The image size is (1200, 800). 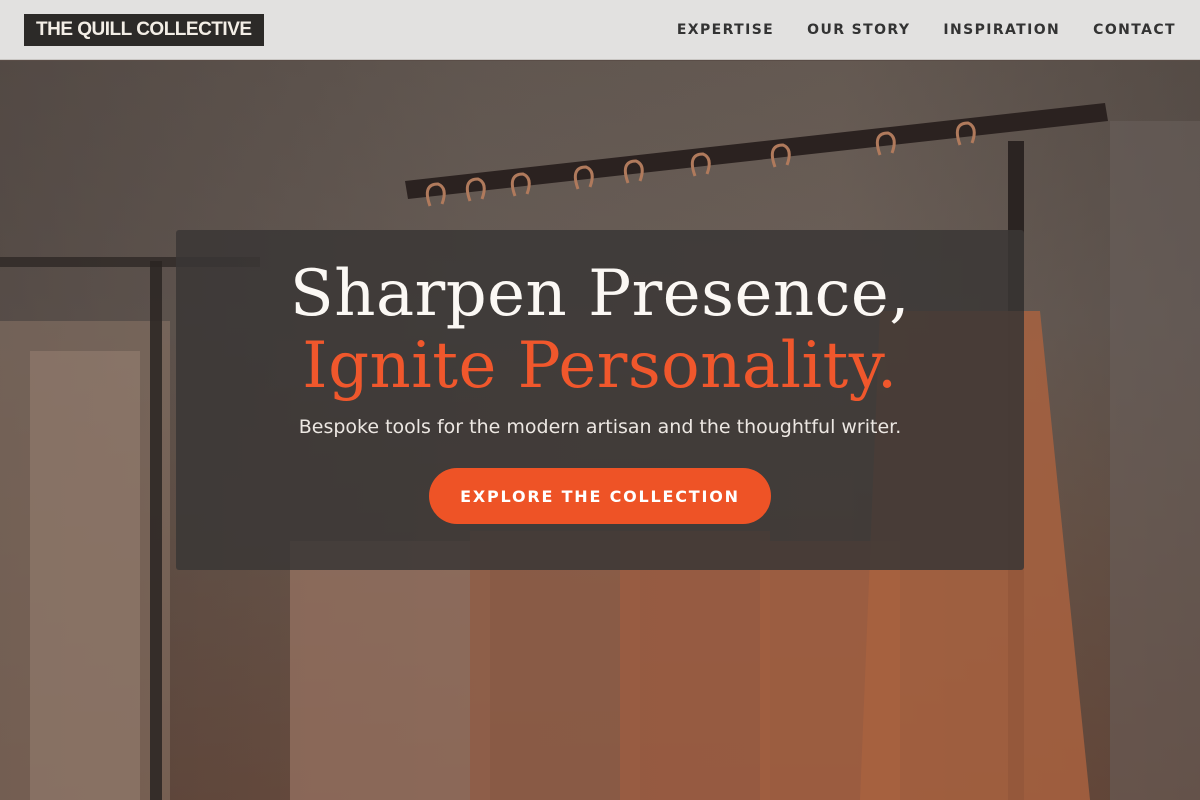 What do you see at coordinates (926, 30) in the screenshot?
I see `main-nav: EXPERTISE OUR STORY INSPIRATION CONTACT` at bounding box center [926, 30].